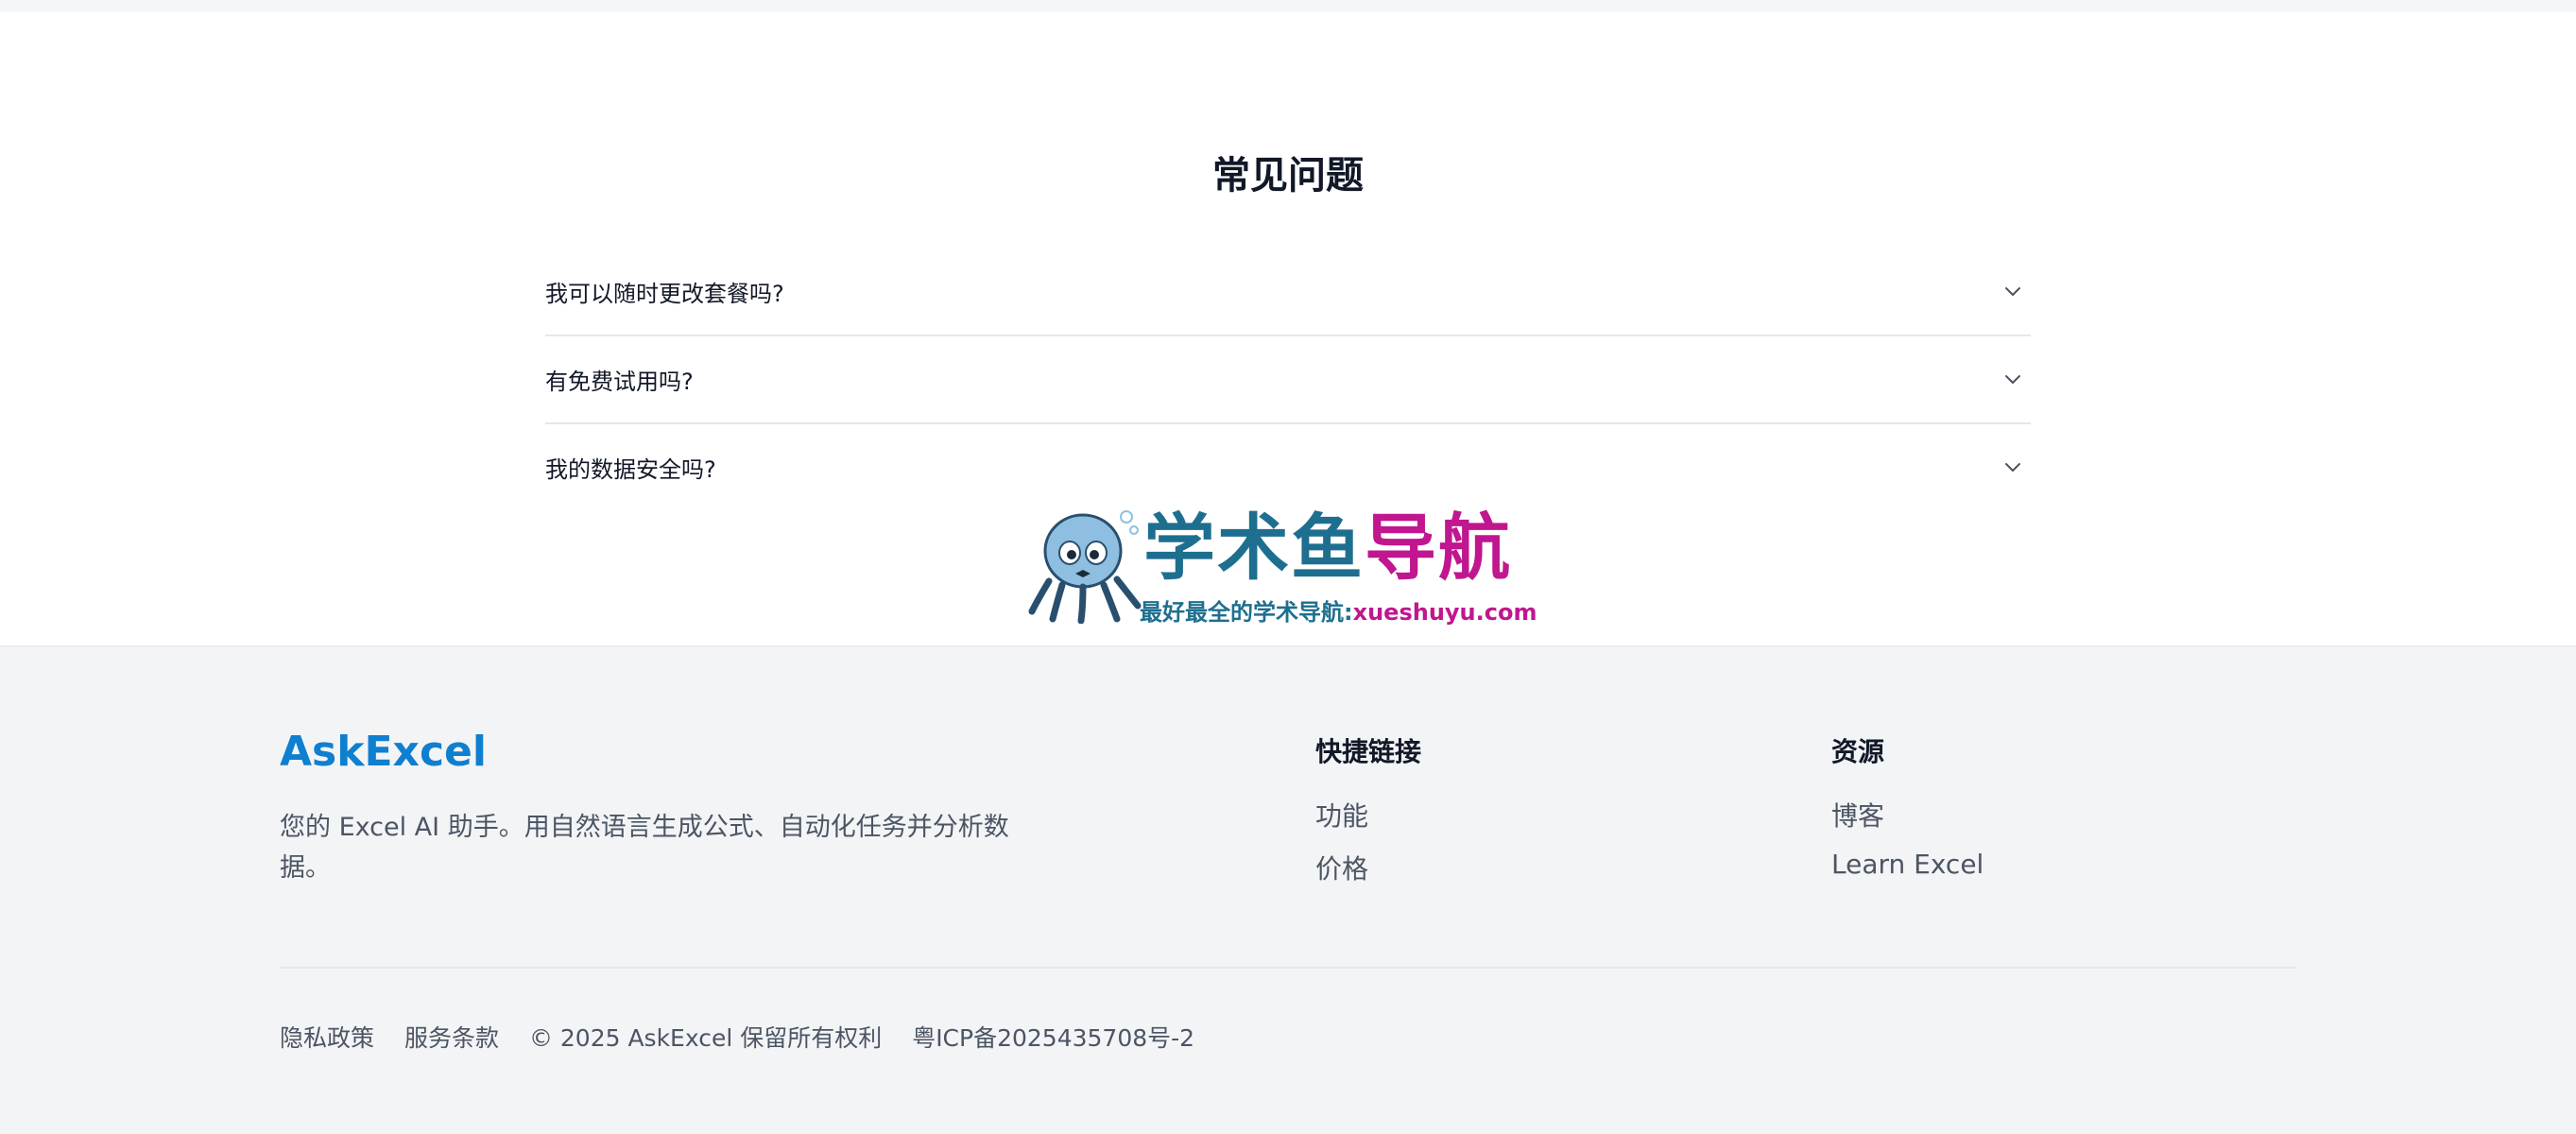 The height and width of the screenshot is (1134, 2576). I want to click on watermark: 学术鱼导航 最好最全的学术导航:xueshuyu.com, so click(1292, 567).